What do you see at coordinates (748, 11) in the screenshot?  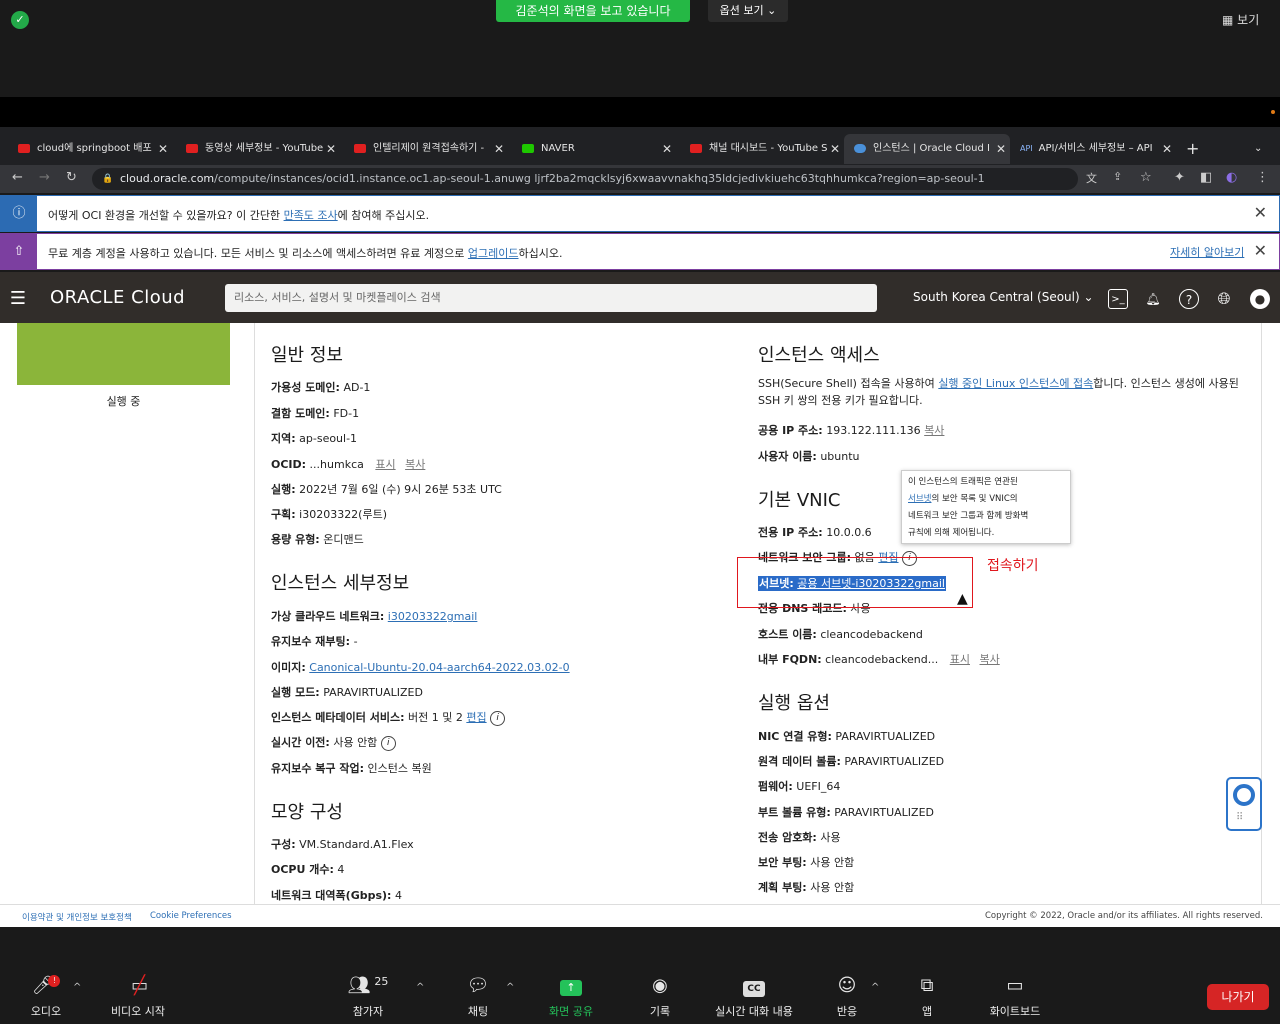 I see `view-options-button: 옵션 보기 ⌄` at bounding box center [748, 11].